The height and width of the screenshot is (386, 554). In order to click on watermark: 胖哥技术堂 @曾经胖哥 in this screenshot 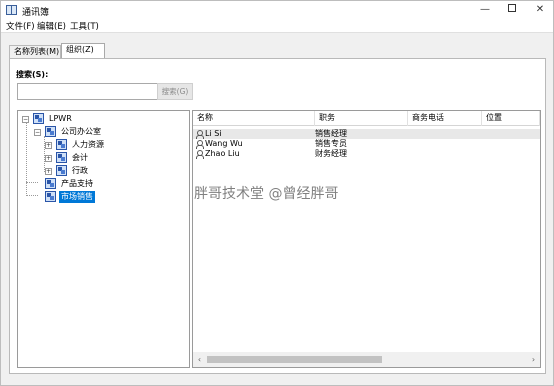, I will do `click(266, 194)`.